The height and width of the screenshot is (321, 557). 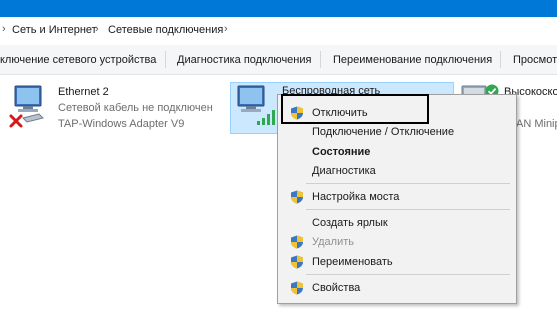 I want to click on annotation-highlight-box, so click(x=355, y=109).